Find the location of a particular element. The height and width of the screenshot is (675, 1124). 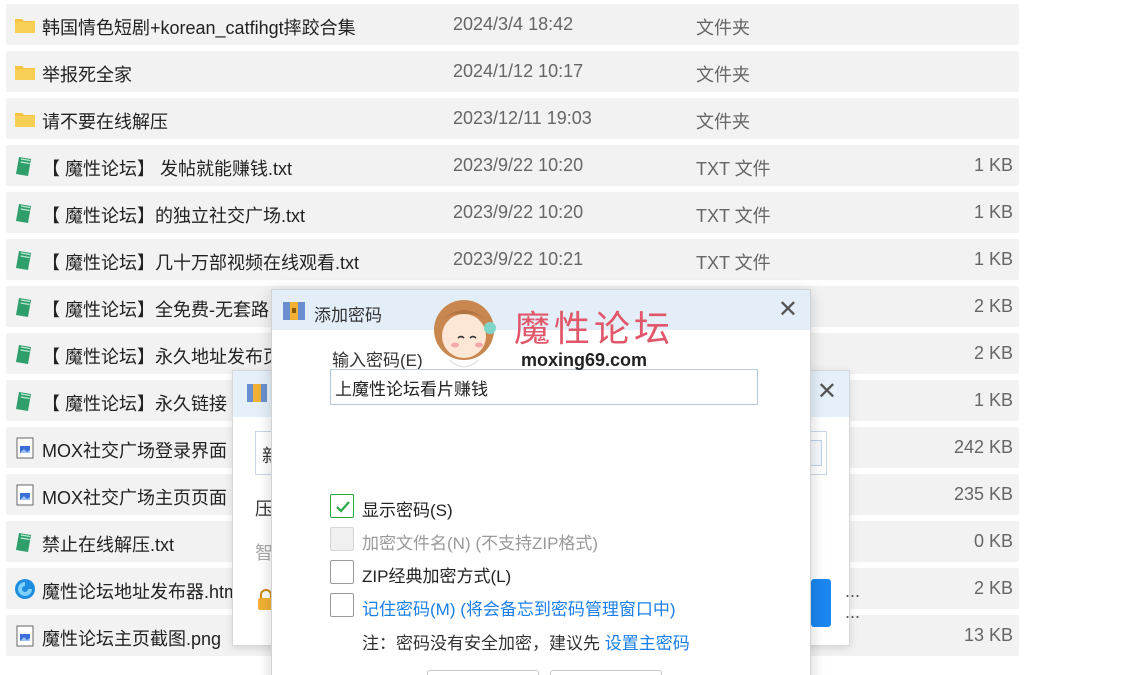

file-name: 【 魔性论坛】几十万部视频在线观看.txt is located at coordinates (201, 263).